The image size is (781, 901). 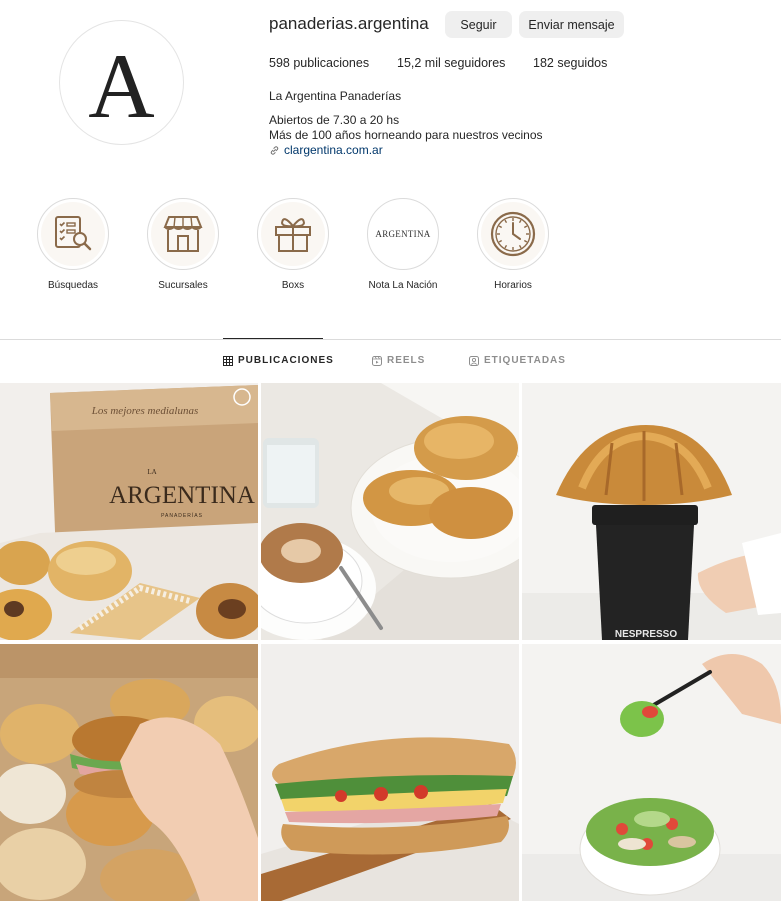 I want to click on tab-label: PUBLICACIONES, so click(x=286, y=360).